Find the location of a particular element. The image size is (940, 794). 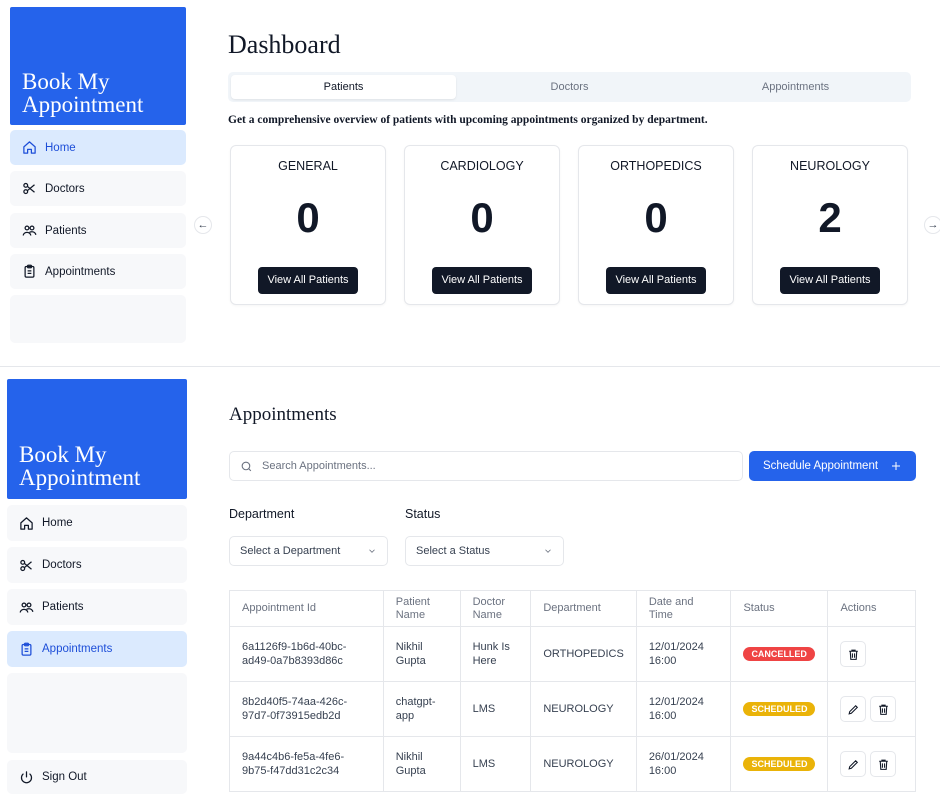

stat-card-cardiology: CARDIOLOGY 0 View All Patients is located at coordinates (482, 225).